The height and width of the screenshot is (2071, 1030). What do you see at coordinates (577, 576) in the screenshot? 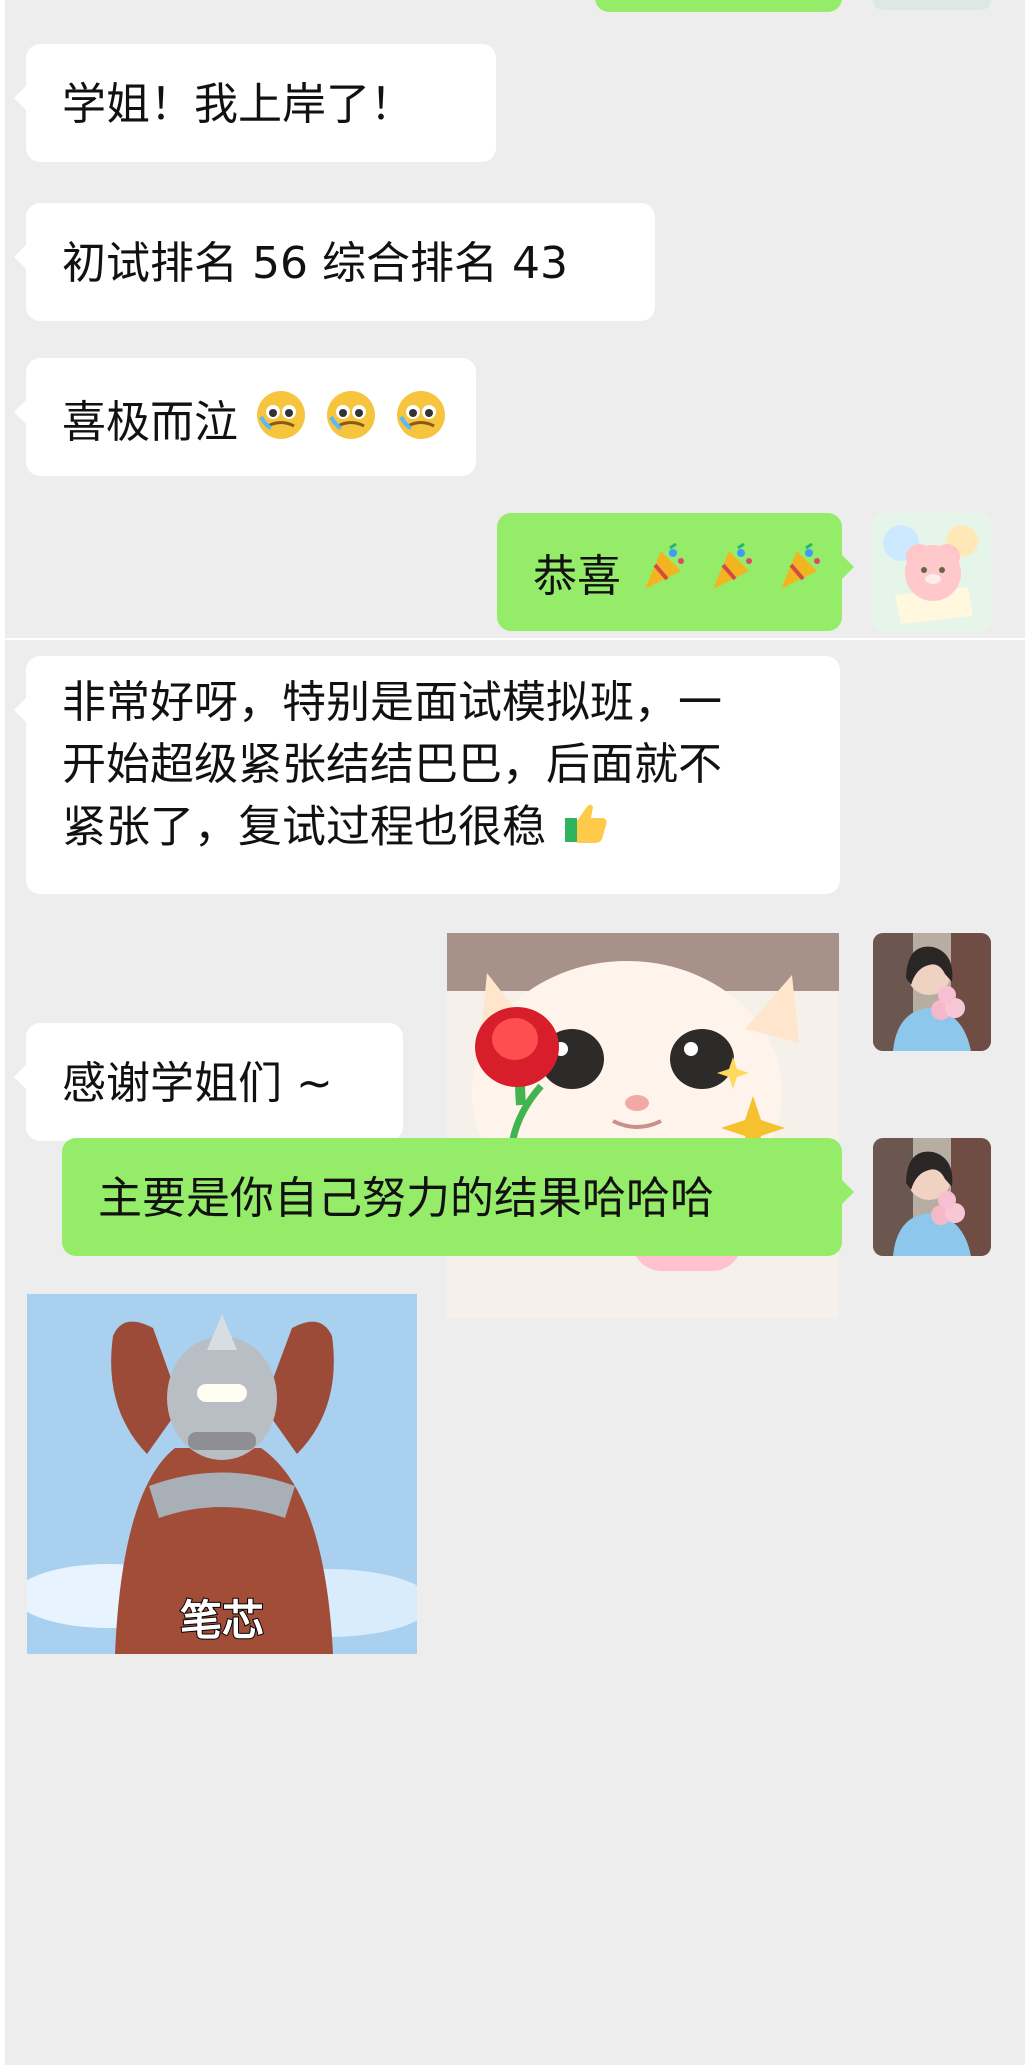
I see `message-text: 恭喜` at bounding box center [577, 576].